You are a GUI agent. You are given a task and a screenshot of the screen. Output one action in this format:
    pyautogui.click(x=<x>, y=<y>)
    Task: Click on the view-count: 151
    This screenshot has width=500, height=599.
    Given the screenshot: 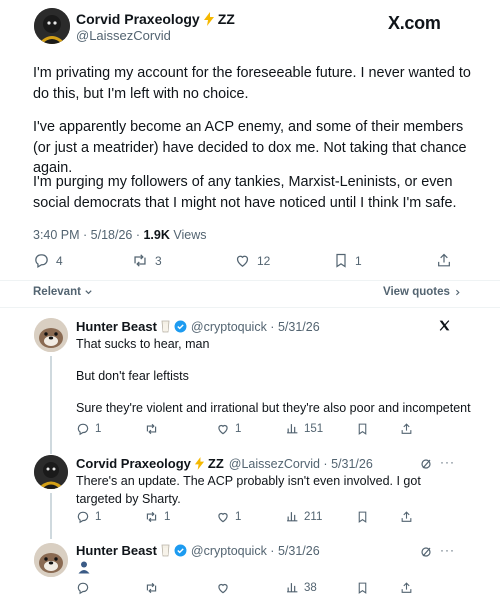 What is the action you would take?
    pyautogui.click(x=314, y=428)
    